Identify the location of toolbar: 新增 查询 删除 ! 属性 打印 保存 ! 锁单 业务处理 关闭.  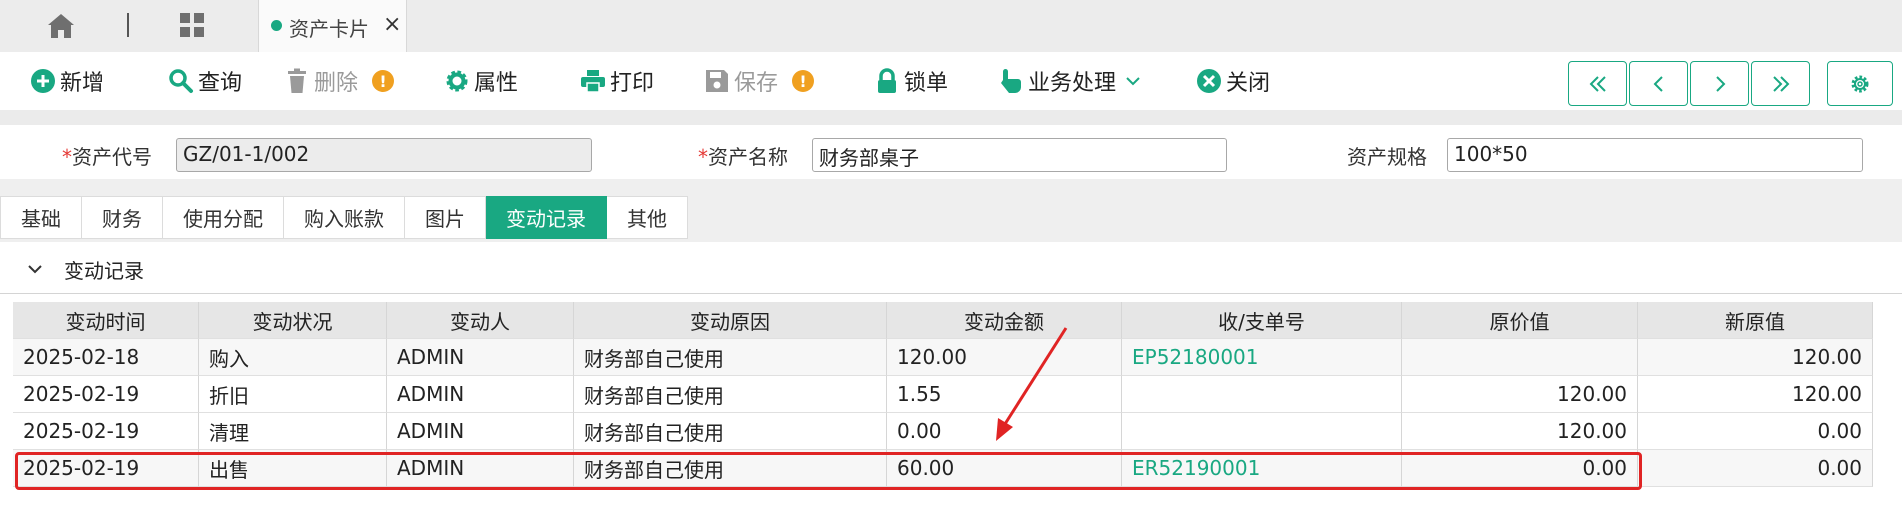
(951, 81).